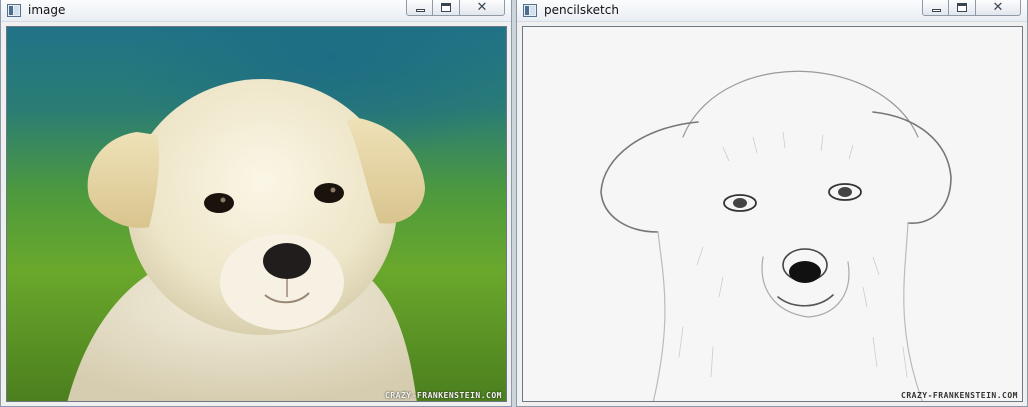 Image resolution: width=1028 pixels, height=407 pixels. Describe the element at coordinates (772, 11) in the screenshot. I see `title-bar: pencilsketch ✕` at that location.